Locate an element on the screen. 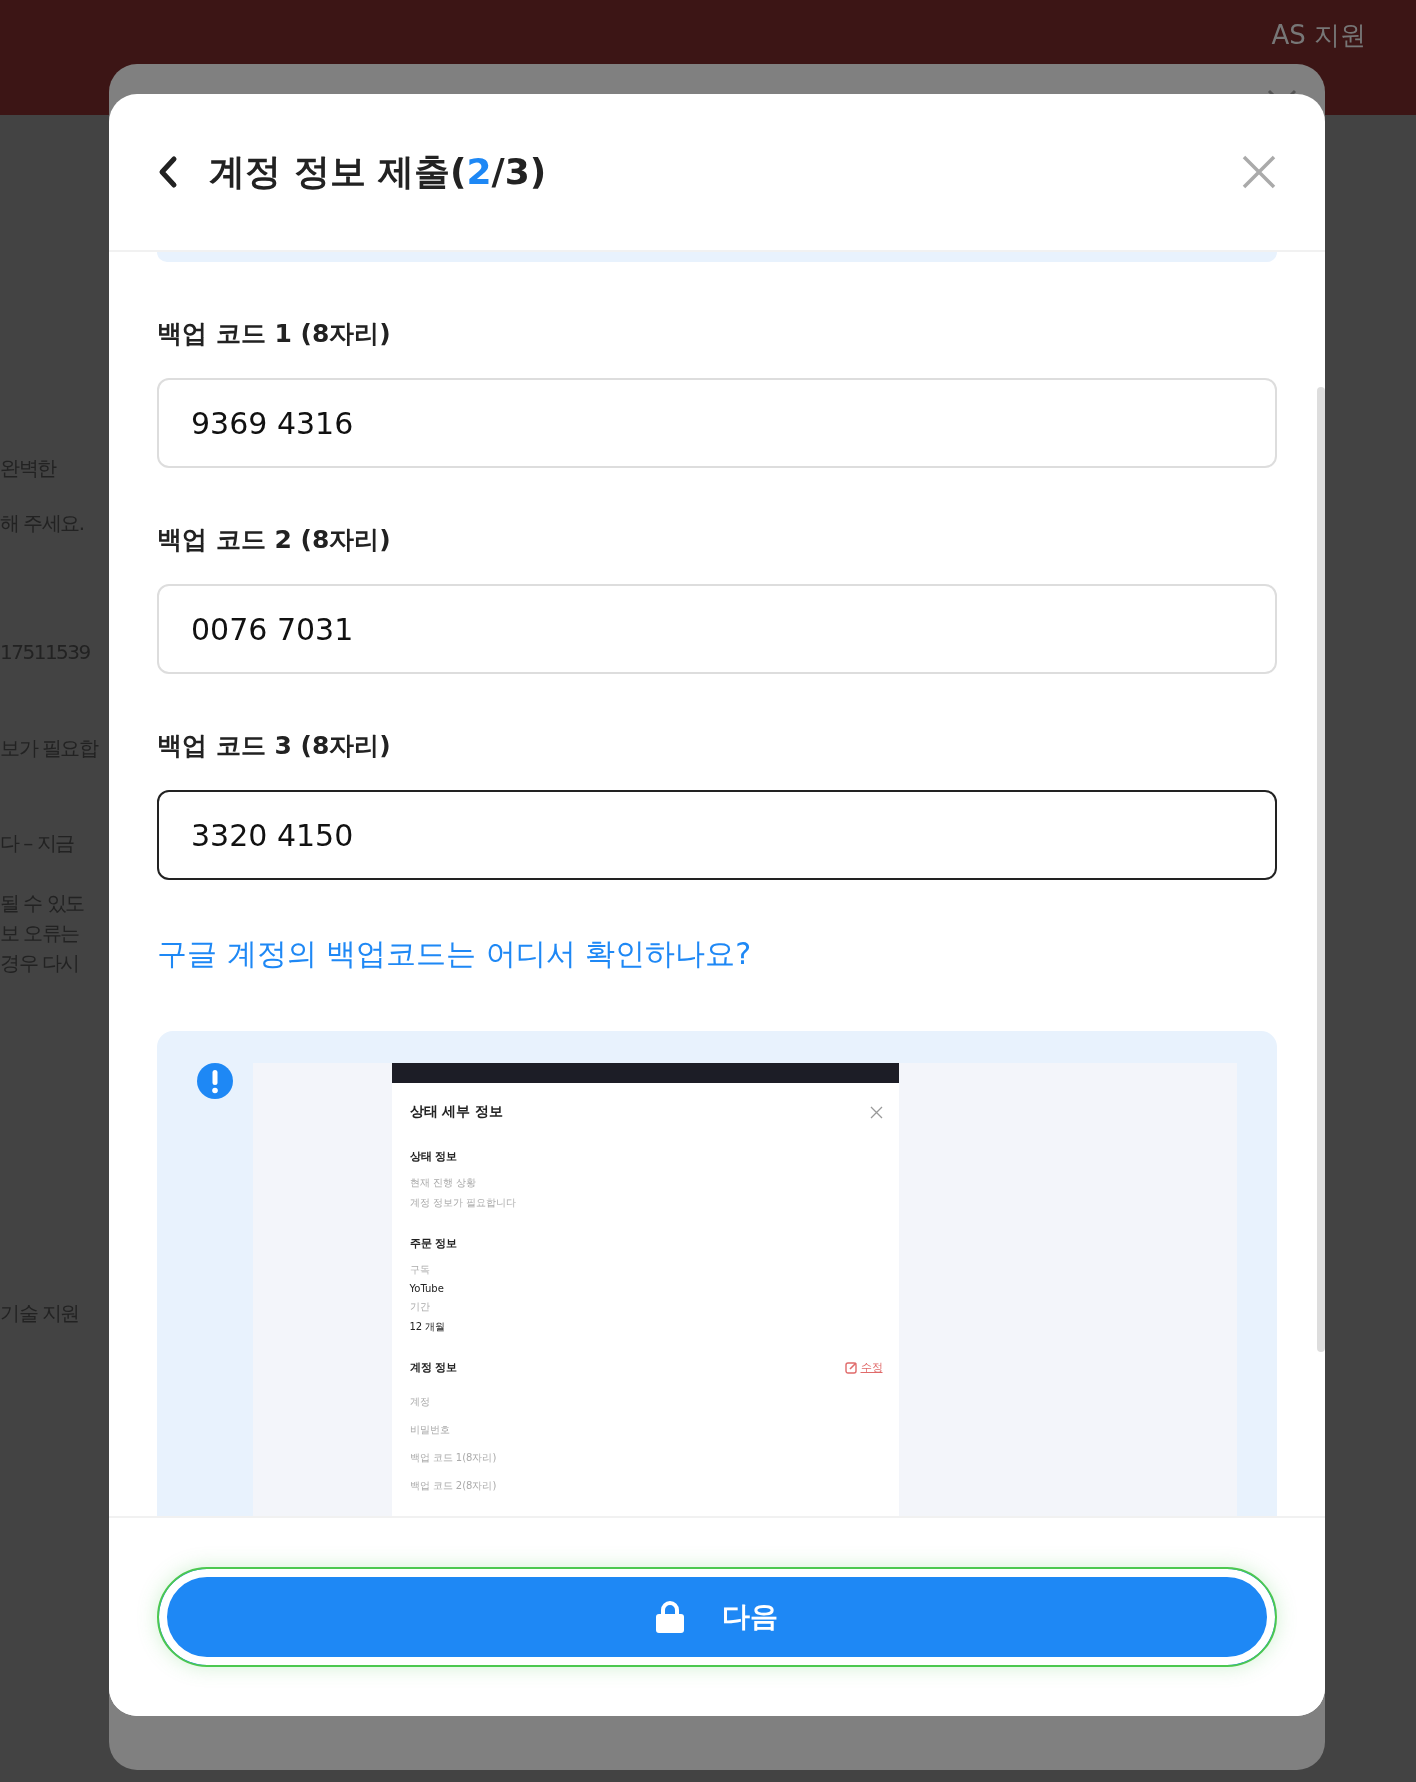 Image resolution: width=1416 pixels, height=1782 pixels. field-label: 계정 is located at coordinates (420, 1402).